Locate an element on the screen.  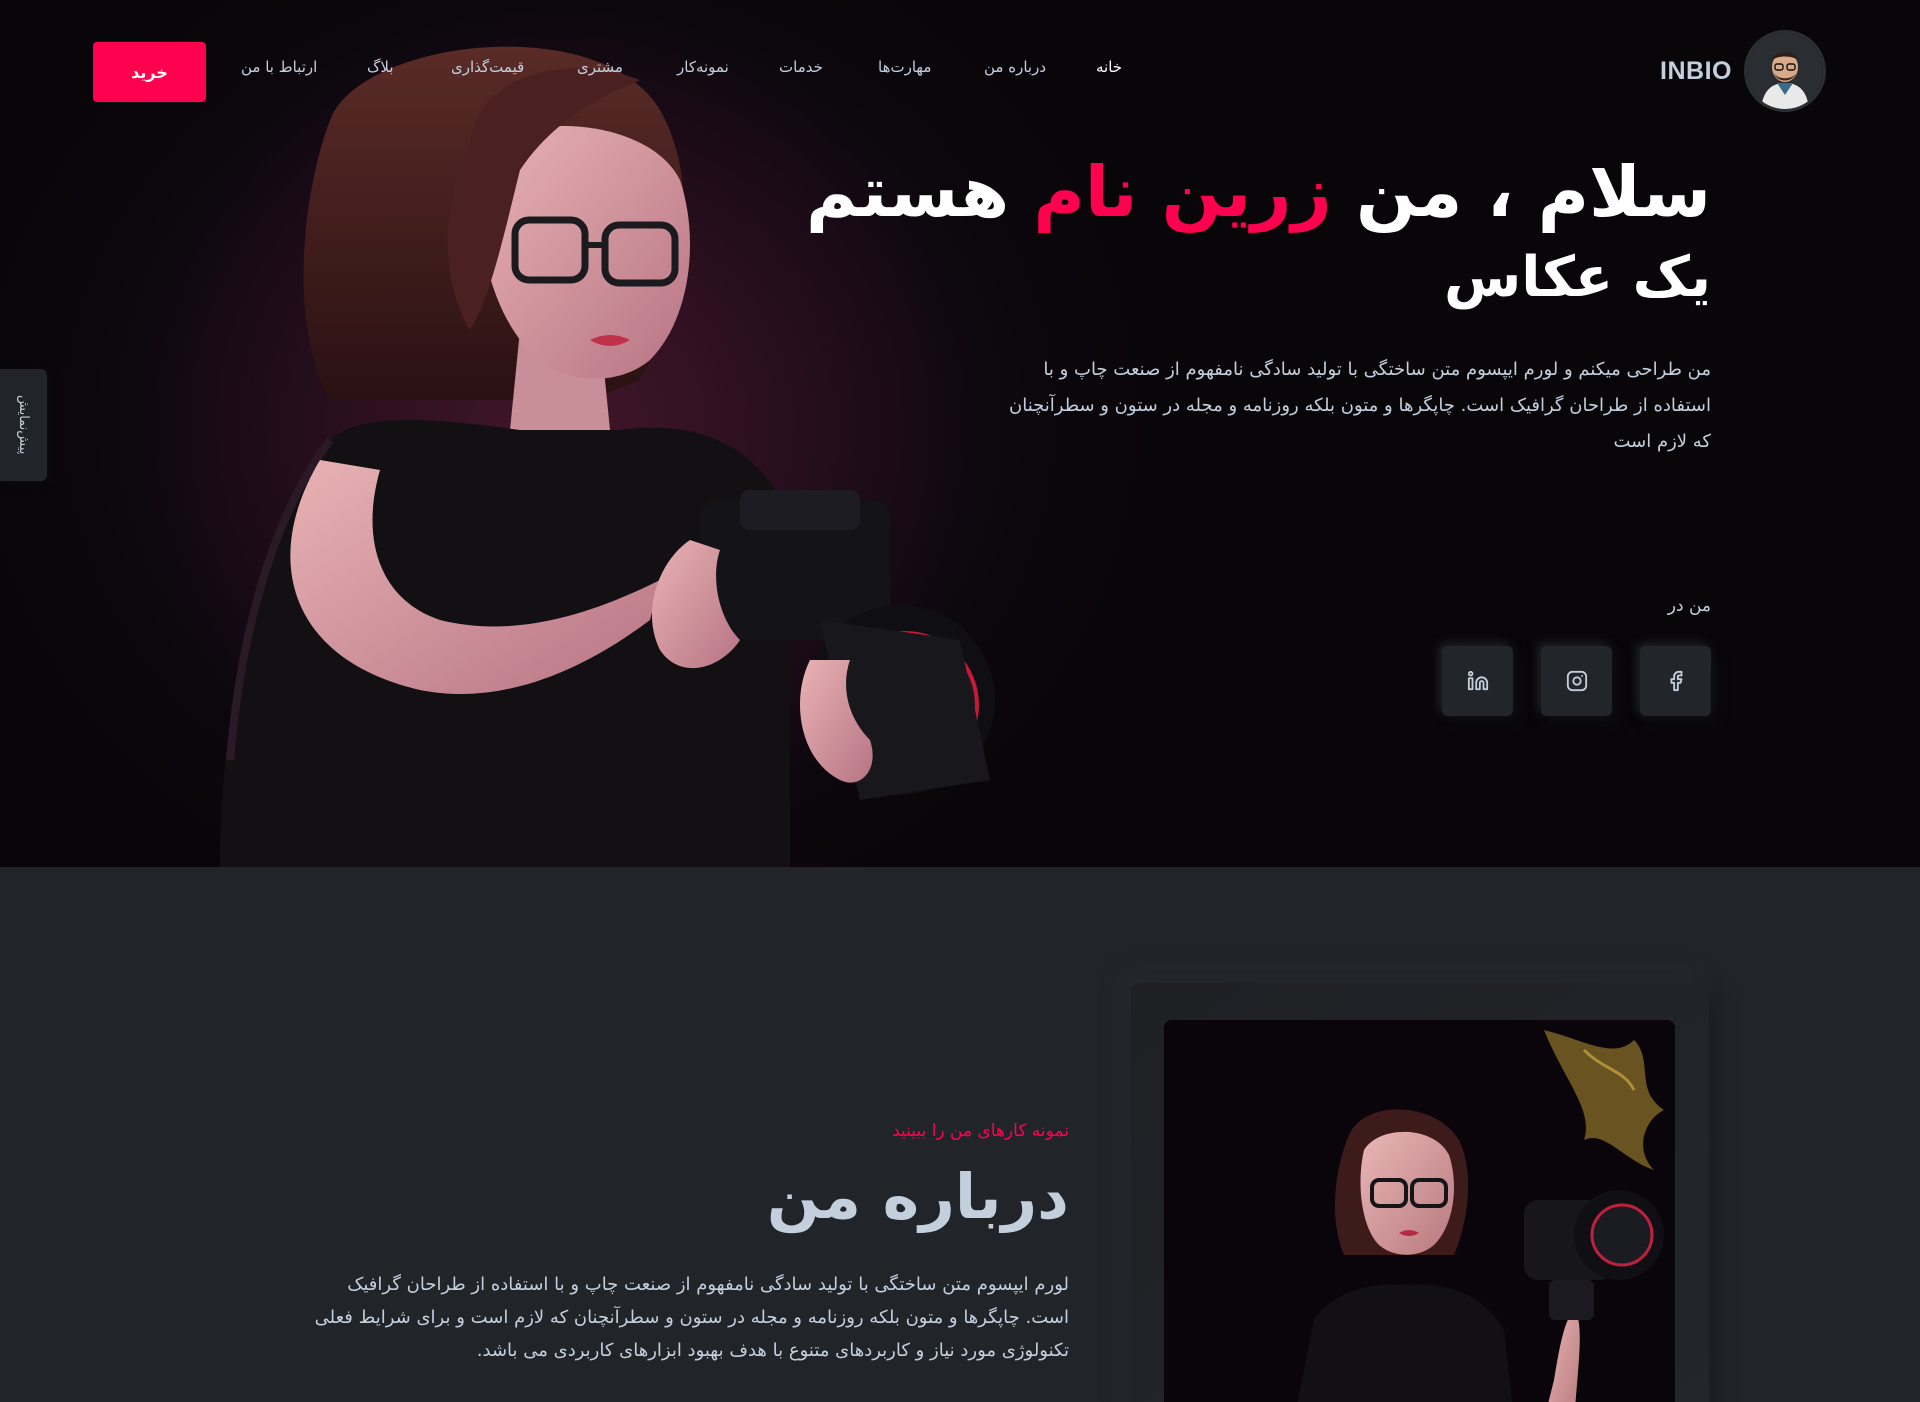
linkedin-button is located at coordinates (1477, 681).